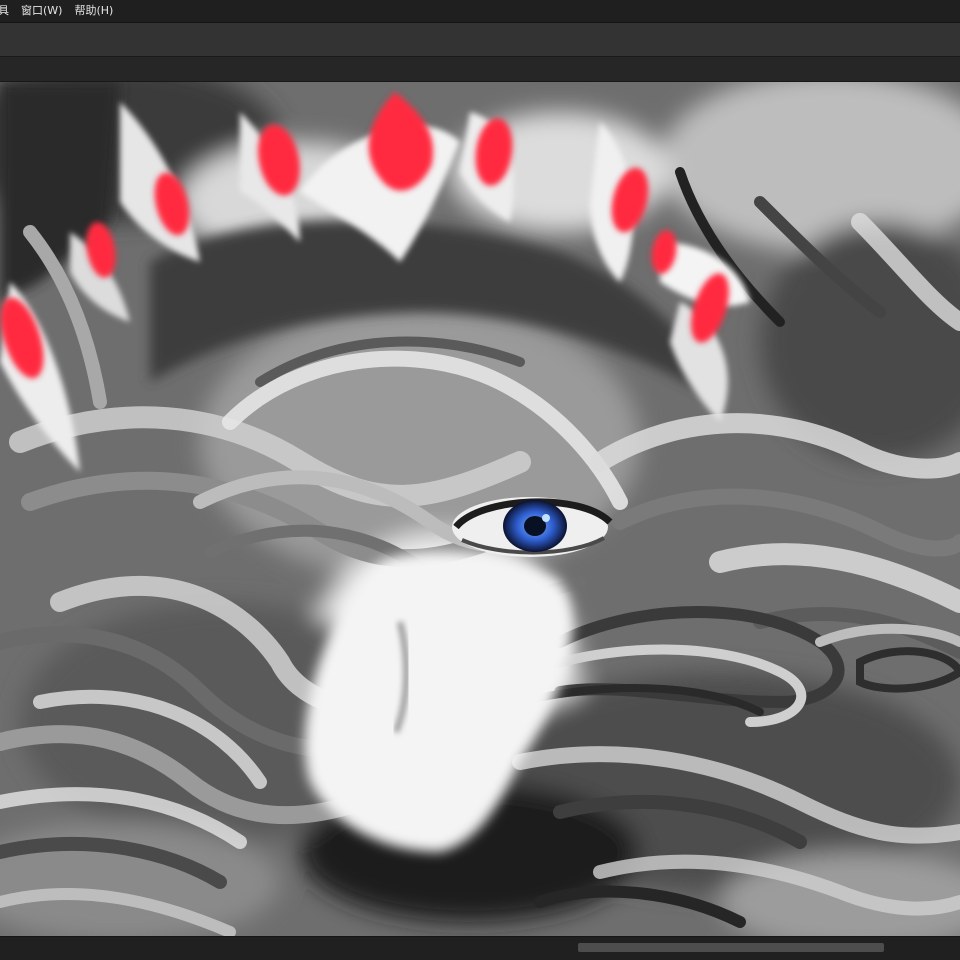  Describe the element at coordinates (7, 11) in the screenshot. I see `menu-tools: 具` at that location.